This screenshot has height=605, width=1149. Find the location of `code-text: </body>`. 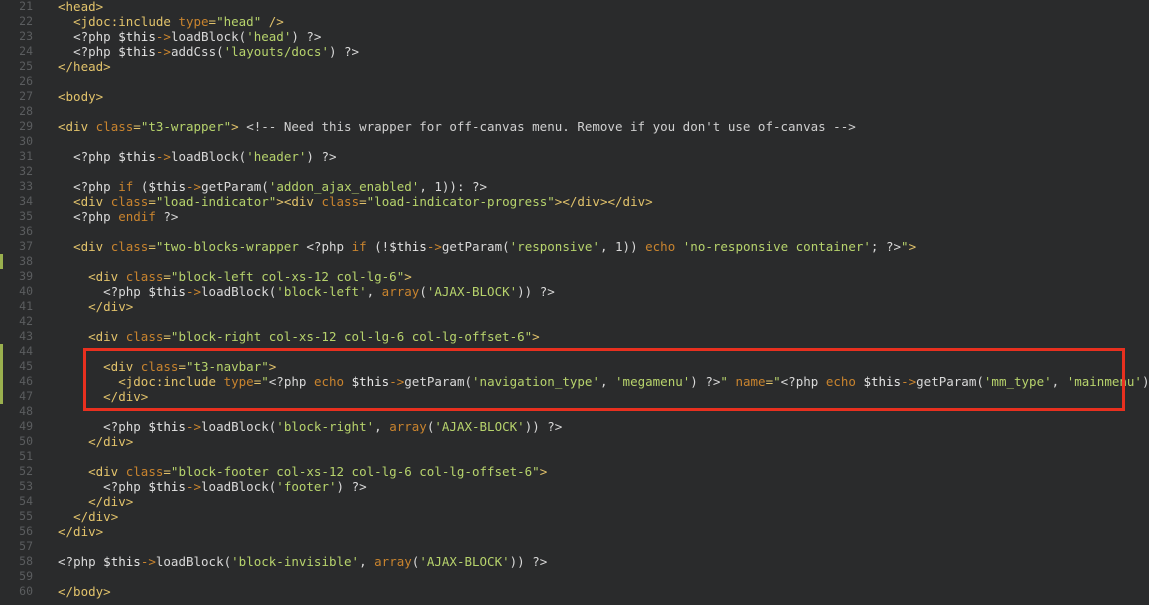

code-text: </body> is located at coordinates (84, 591).